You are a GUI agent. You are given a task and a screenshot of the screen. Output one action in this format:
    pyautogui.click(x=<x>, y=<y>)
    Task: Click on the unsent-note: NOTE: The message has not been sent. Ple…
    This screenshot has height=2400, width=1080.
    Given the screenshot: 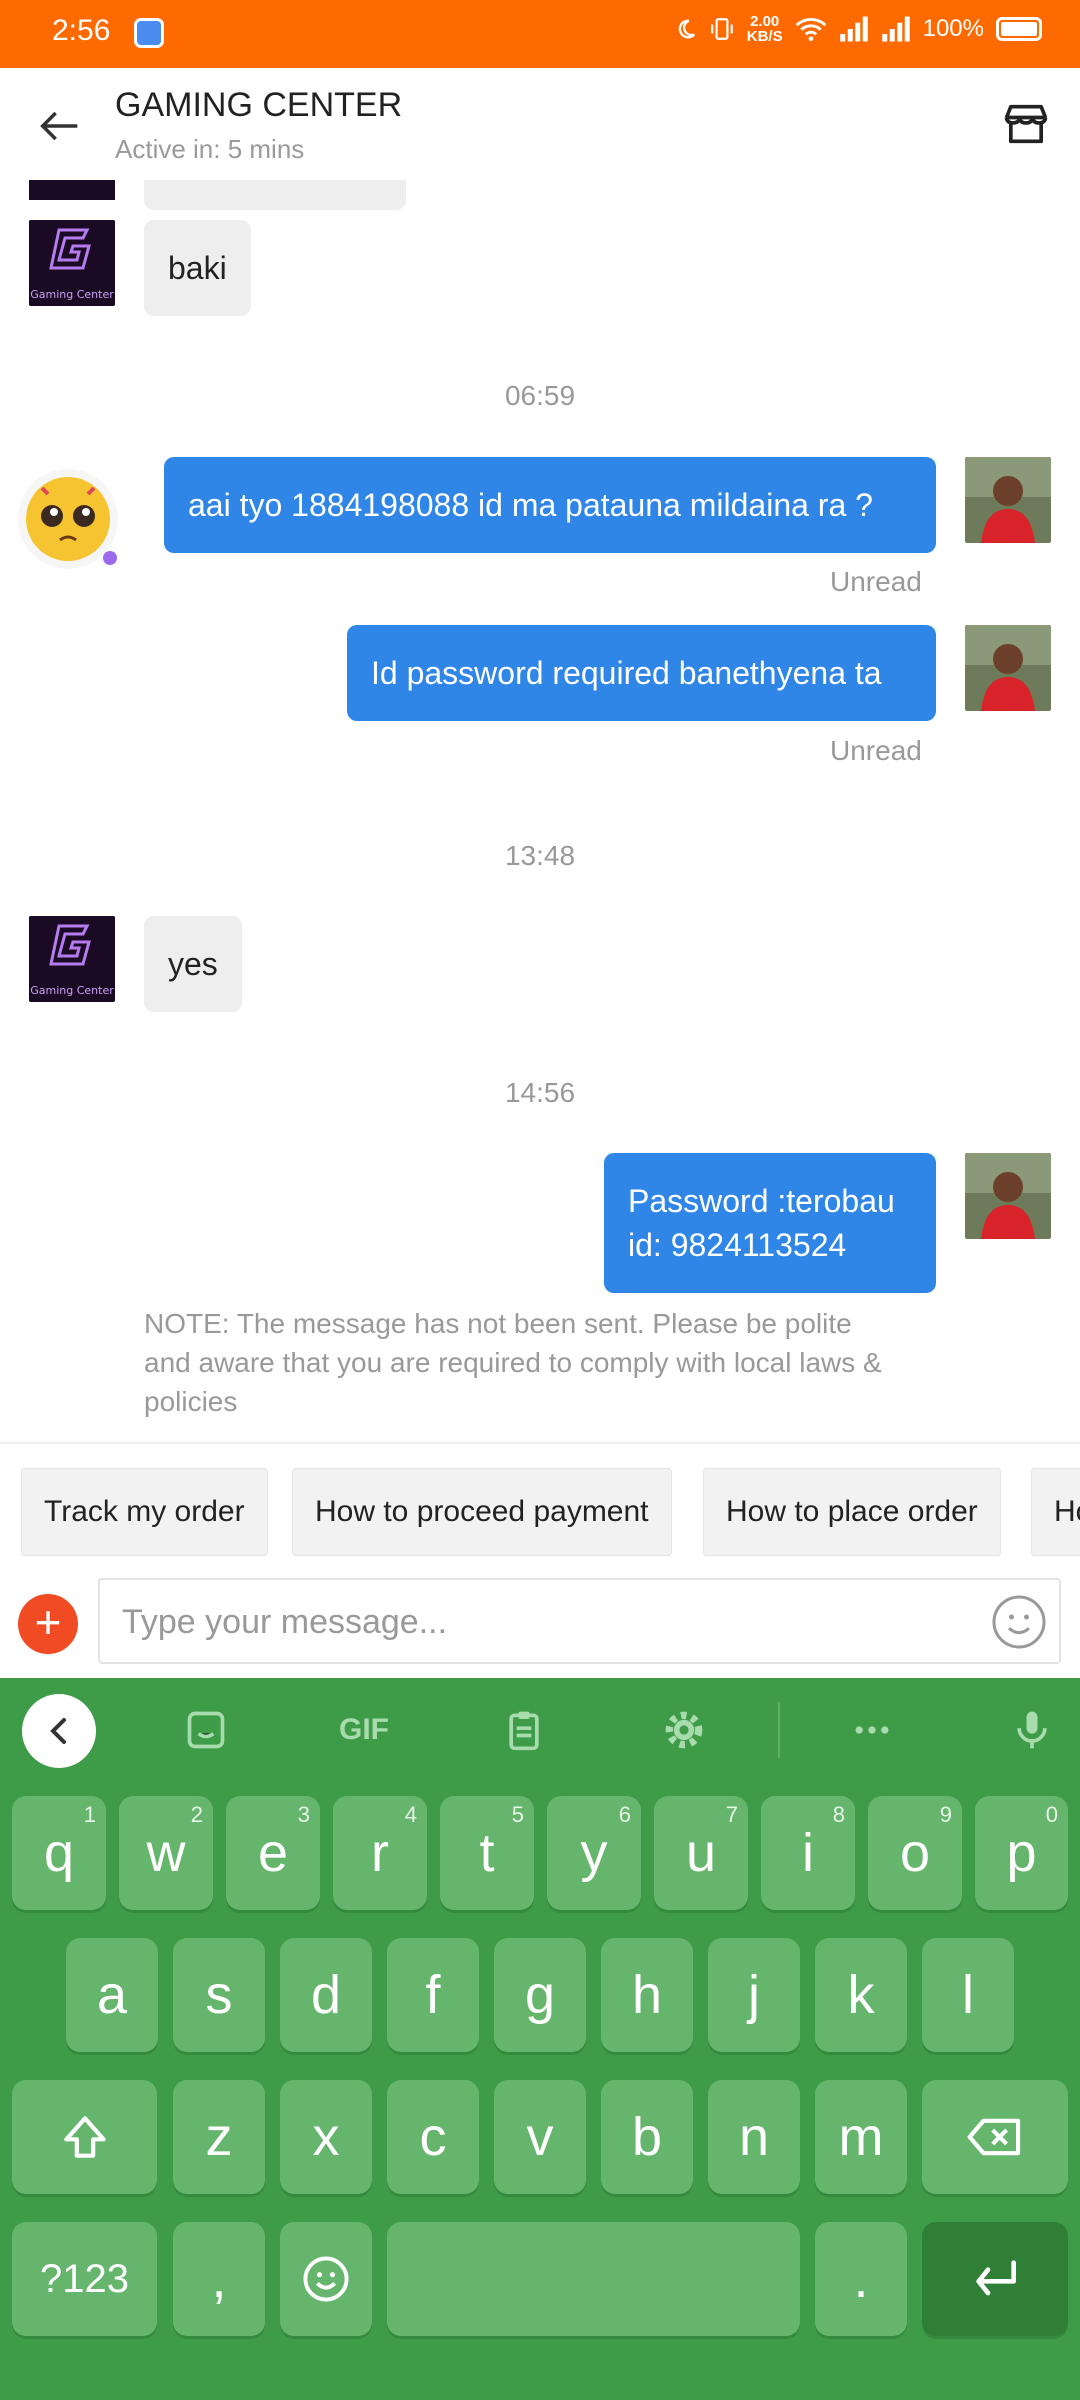 What is the action you would take?
    pyautogui.click(x=513, y=1362)
    